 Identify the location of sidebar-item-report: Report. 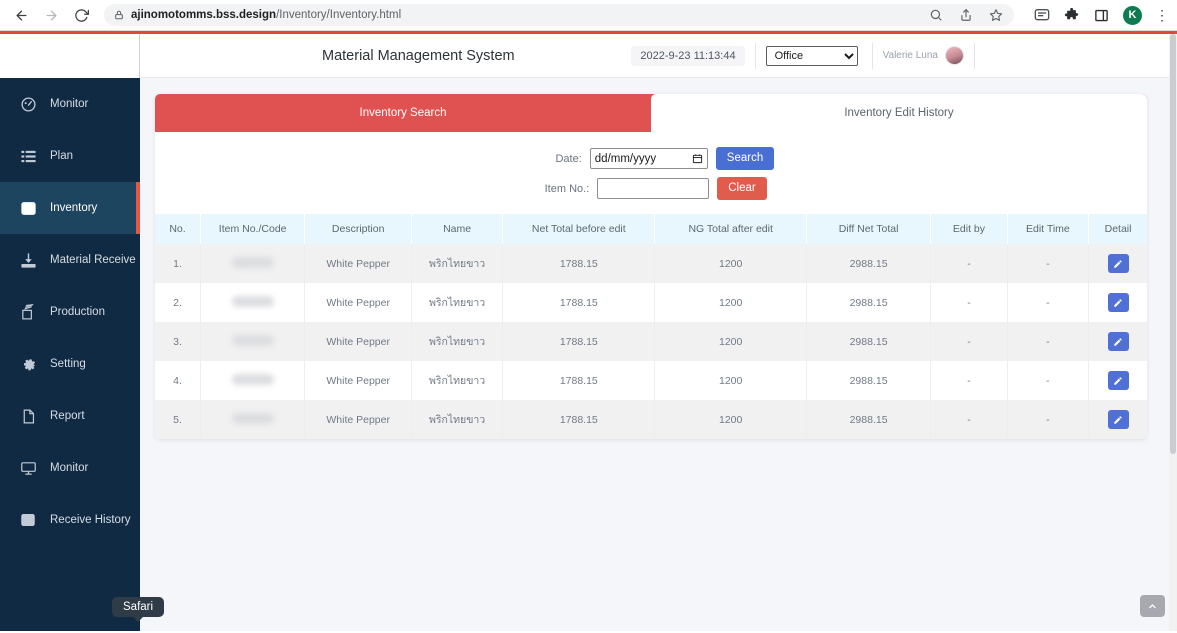
(70, 416).